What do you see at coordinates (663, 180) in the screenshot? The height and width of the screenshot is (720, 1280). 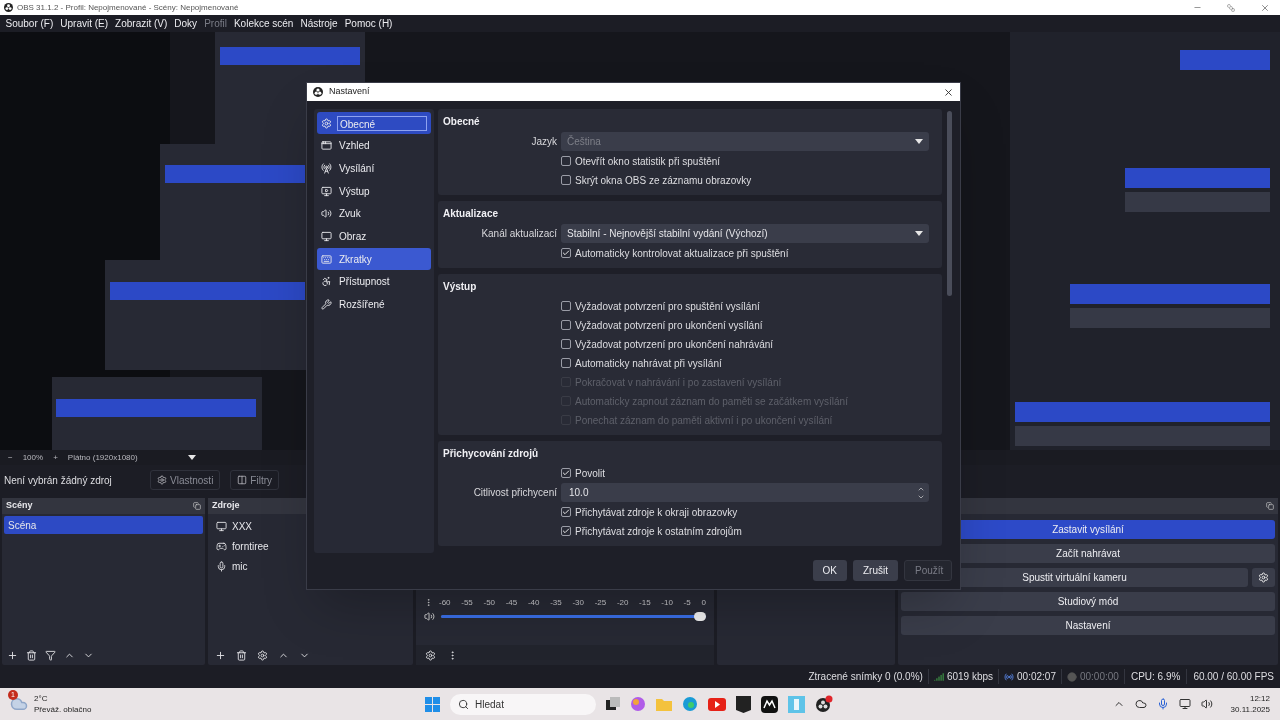 I see `checkbox-label: Skrýt okna OBS ze záznamu obrazovky` at bounding box center [663, 180].